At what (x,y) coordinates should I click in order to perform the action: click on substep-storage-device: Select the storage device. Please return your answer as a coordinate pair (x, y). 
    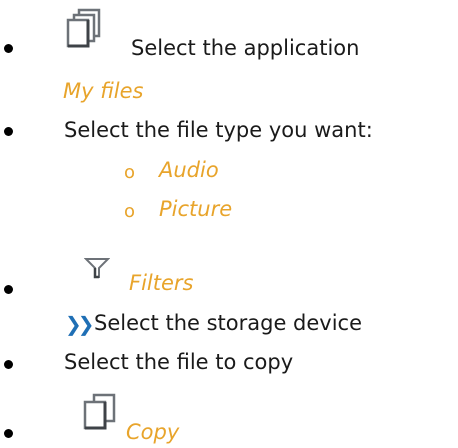
    Looking at the image, I should click on (228, 323).